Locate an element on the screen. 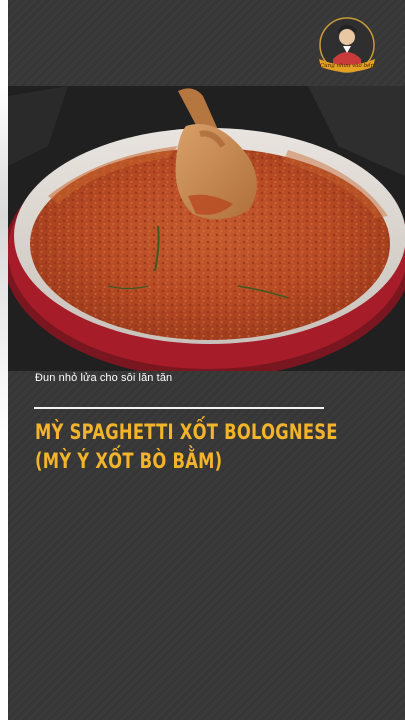 This screenshot has height=720, width=405. title-line-2: (MỲ Ý XỐT BÒ BẰM) is located at coordinates (129, 461).